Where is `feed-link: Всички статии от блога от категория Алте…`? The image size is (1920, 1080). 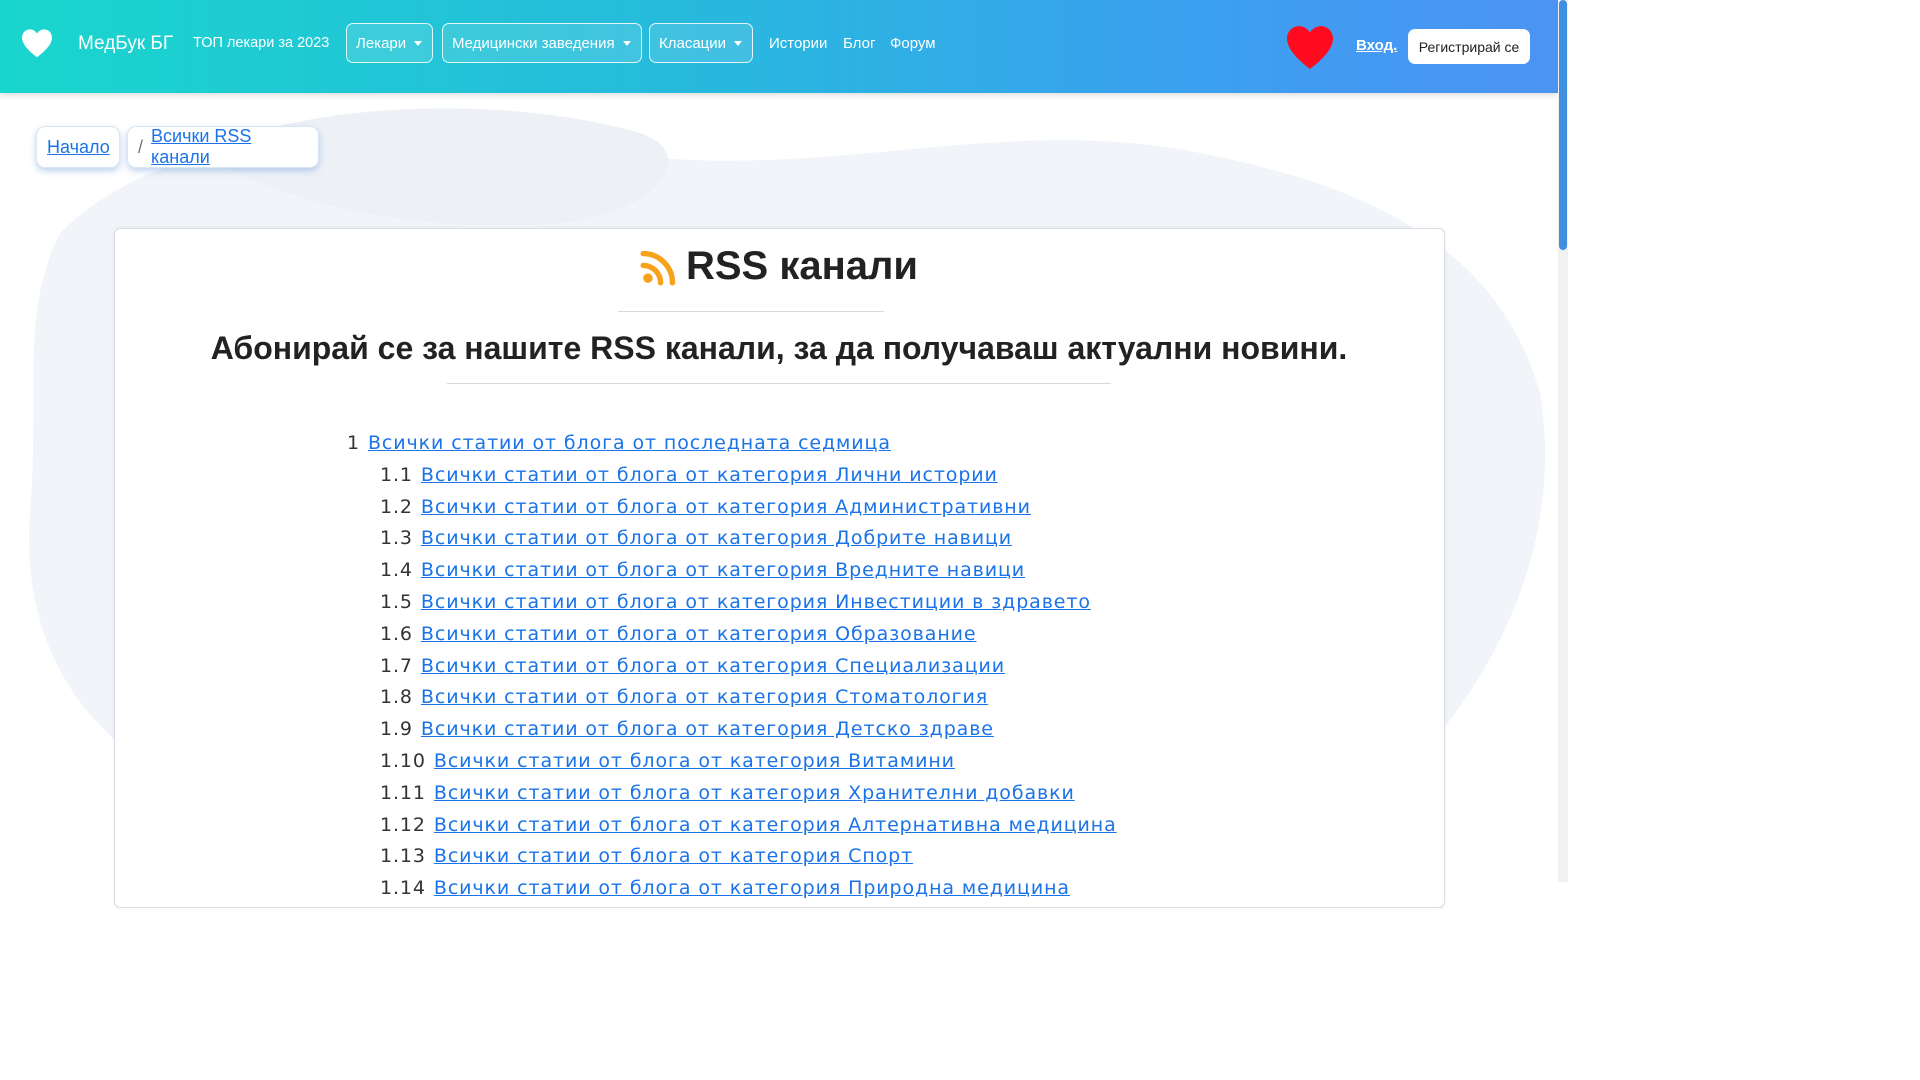
feed-link: Всички статии от блога от категория Алте… is located at coordinates (775, 825).